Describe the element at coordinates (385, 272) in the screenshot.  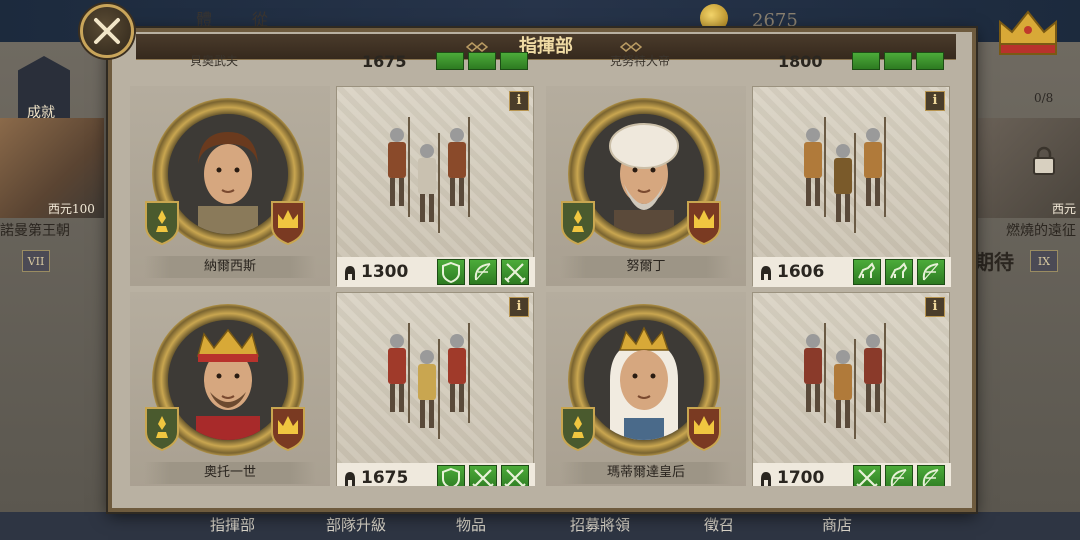
I see `commander-power: 1300` at that location.